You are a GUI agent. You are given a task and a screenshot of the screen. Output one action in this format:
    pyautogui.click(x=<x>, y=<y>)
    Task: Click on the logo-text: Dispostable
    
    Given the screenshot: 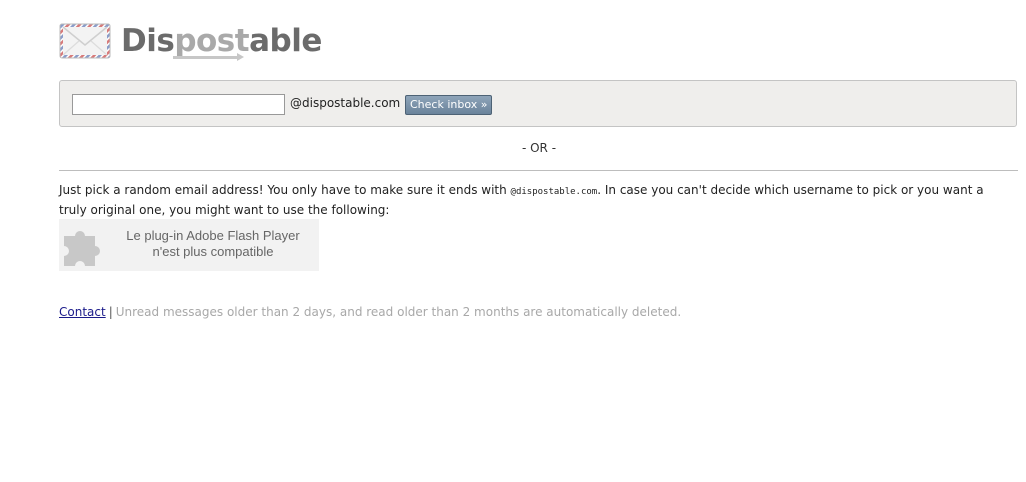 What is the action you would take?
    pyautogui.click(x=221, y=41)
    